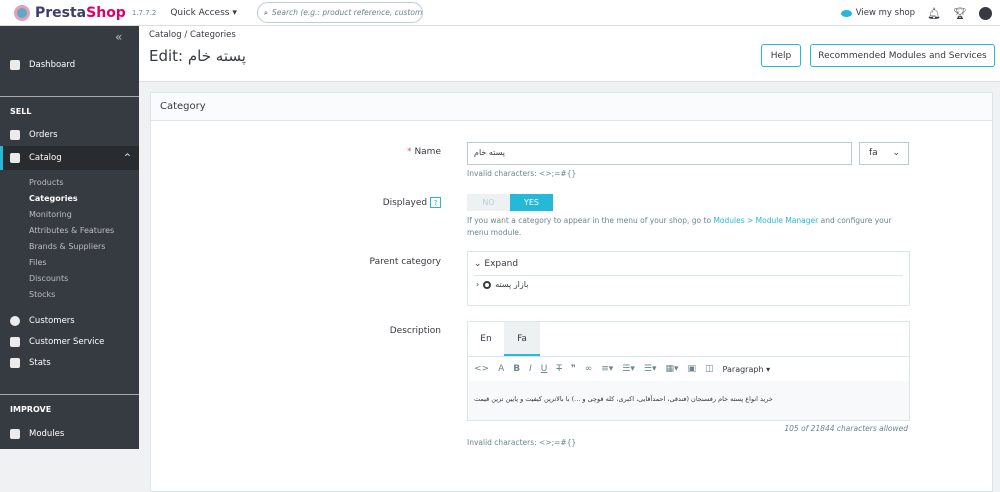 This screenshot has width=1000, height=492. What do you see at coordinates (405, 203) in the screenshot?
I see `label-text: Displayed` at bounding box center [405, 203].